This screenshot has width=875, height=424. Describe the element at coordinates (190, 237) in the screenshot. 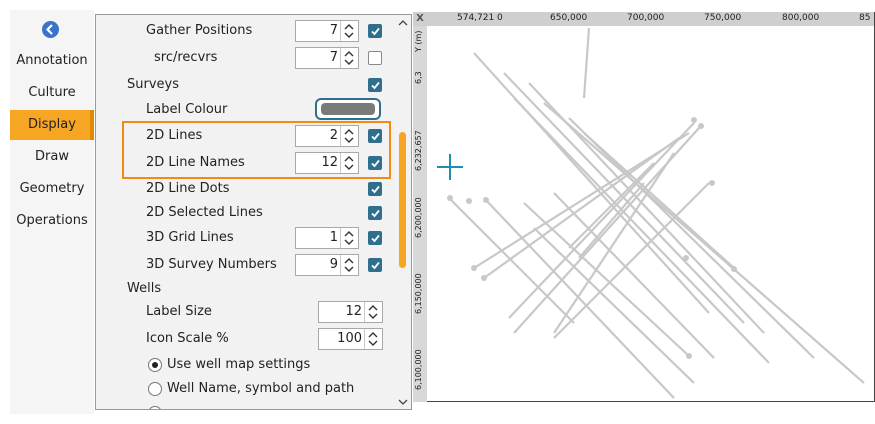

I see `3d-grid-lines-label: 3D Grid Lines` at that location.